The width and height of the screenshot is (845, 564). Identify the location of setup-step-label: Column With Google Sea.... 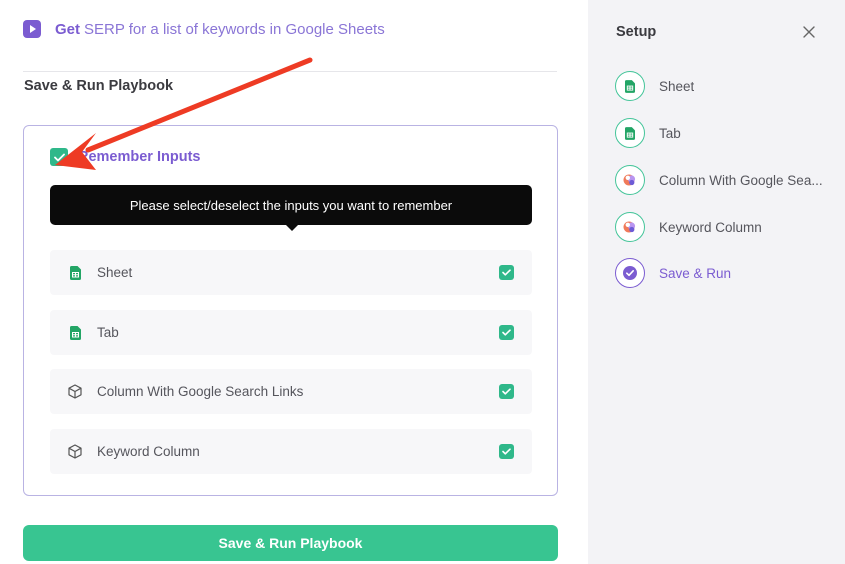
(741, 180).